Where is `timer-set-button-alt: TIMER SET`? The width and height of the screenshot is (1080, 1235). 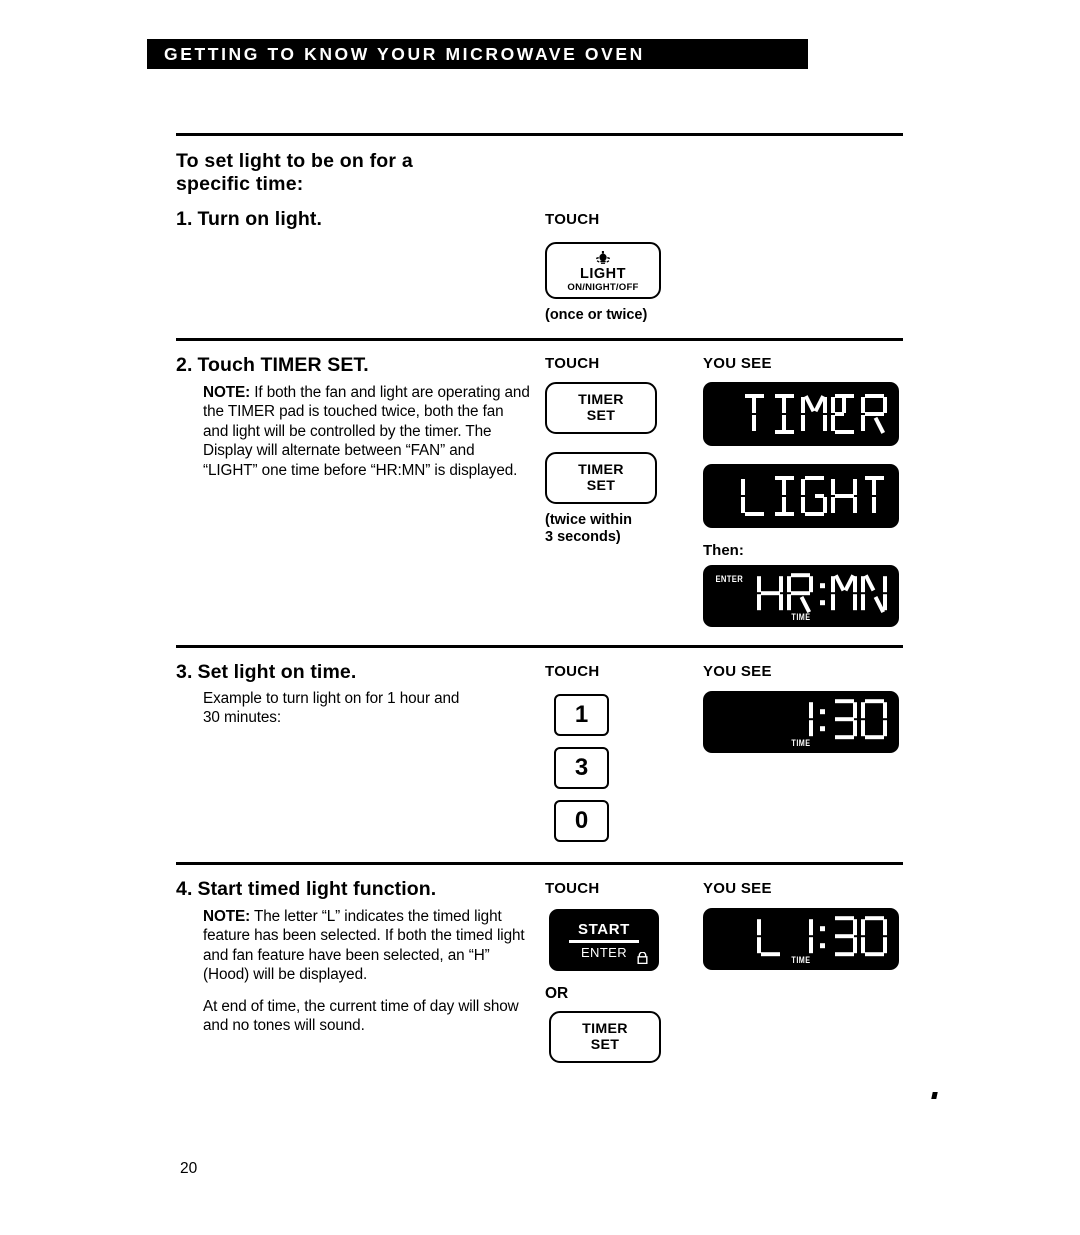
timer-set-button-alt: TIMER SET is located at coordinates (605, 1037).